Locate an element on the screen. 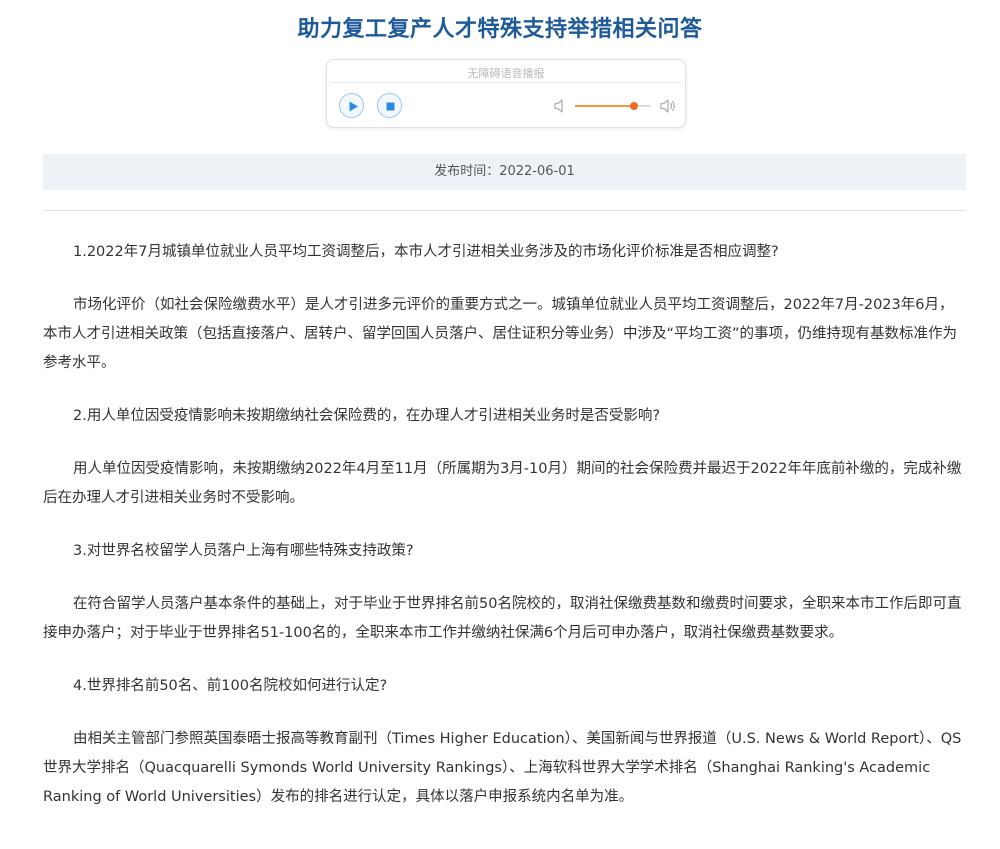  play-icon is located at coordinates (353, 106).